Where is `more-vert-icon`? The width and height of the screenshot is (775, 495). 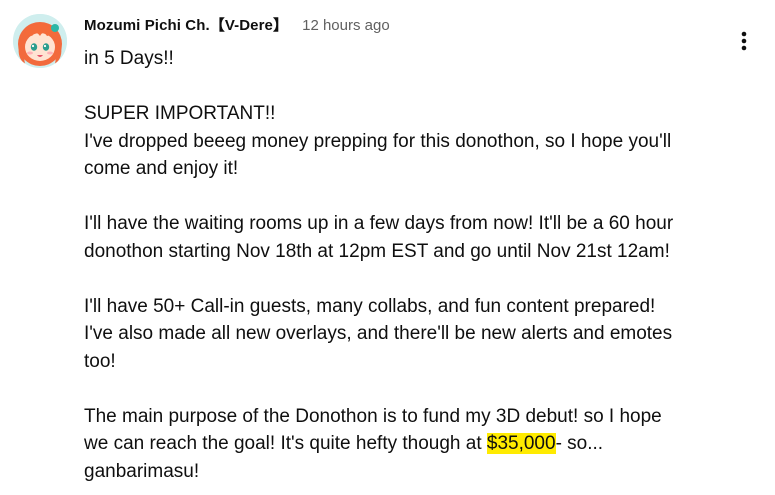 more-vert-icon is located at coordinates (744, 41).